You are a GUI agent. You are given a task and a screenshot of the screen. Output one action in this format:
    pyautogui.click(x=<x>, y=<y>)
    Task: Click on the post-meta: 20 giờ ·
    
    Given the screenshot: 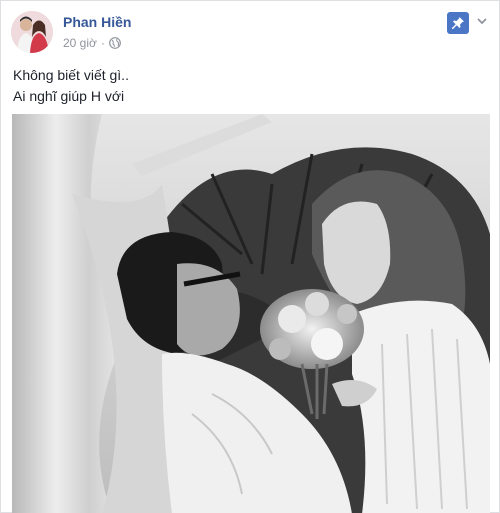 What is the action you would take?
    pyautogui.click(x=92, y=43)
    